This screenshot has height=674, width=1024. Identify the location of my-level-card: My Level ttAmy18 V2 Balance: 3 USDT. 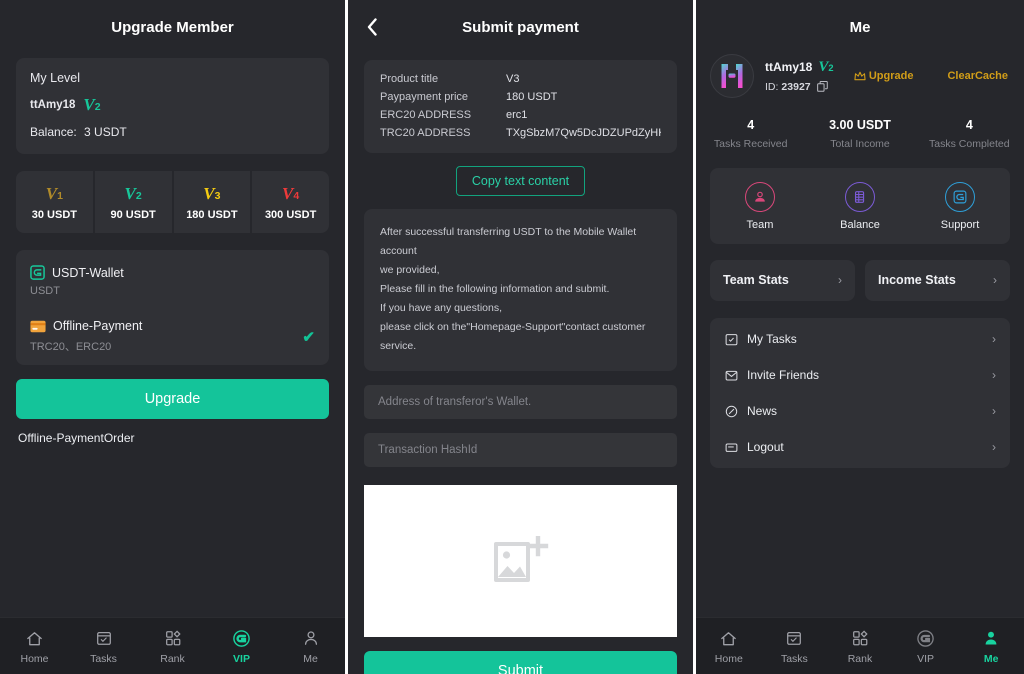
(172, 106).